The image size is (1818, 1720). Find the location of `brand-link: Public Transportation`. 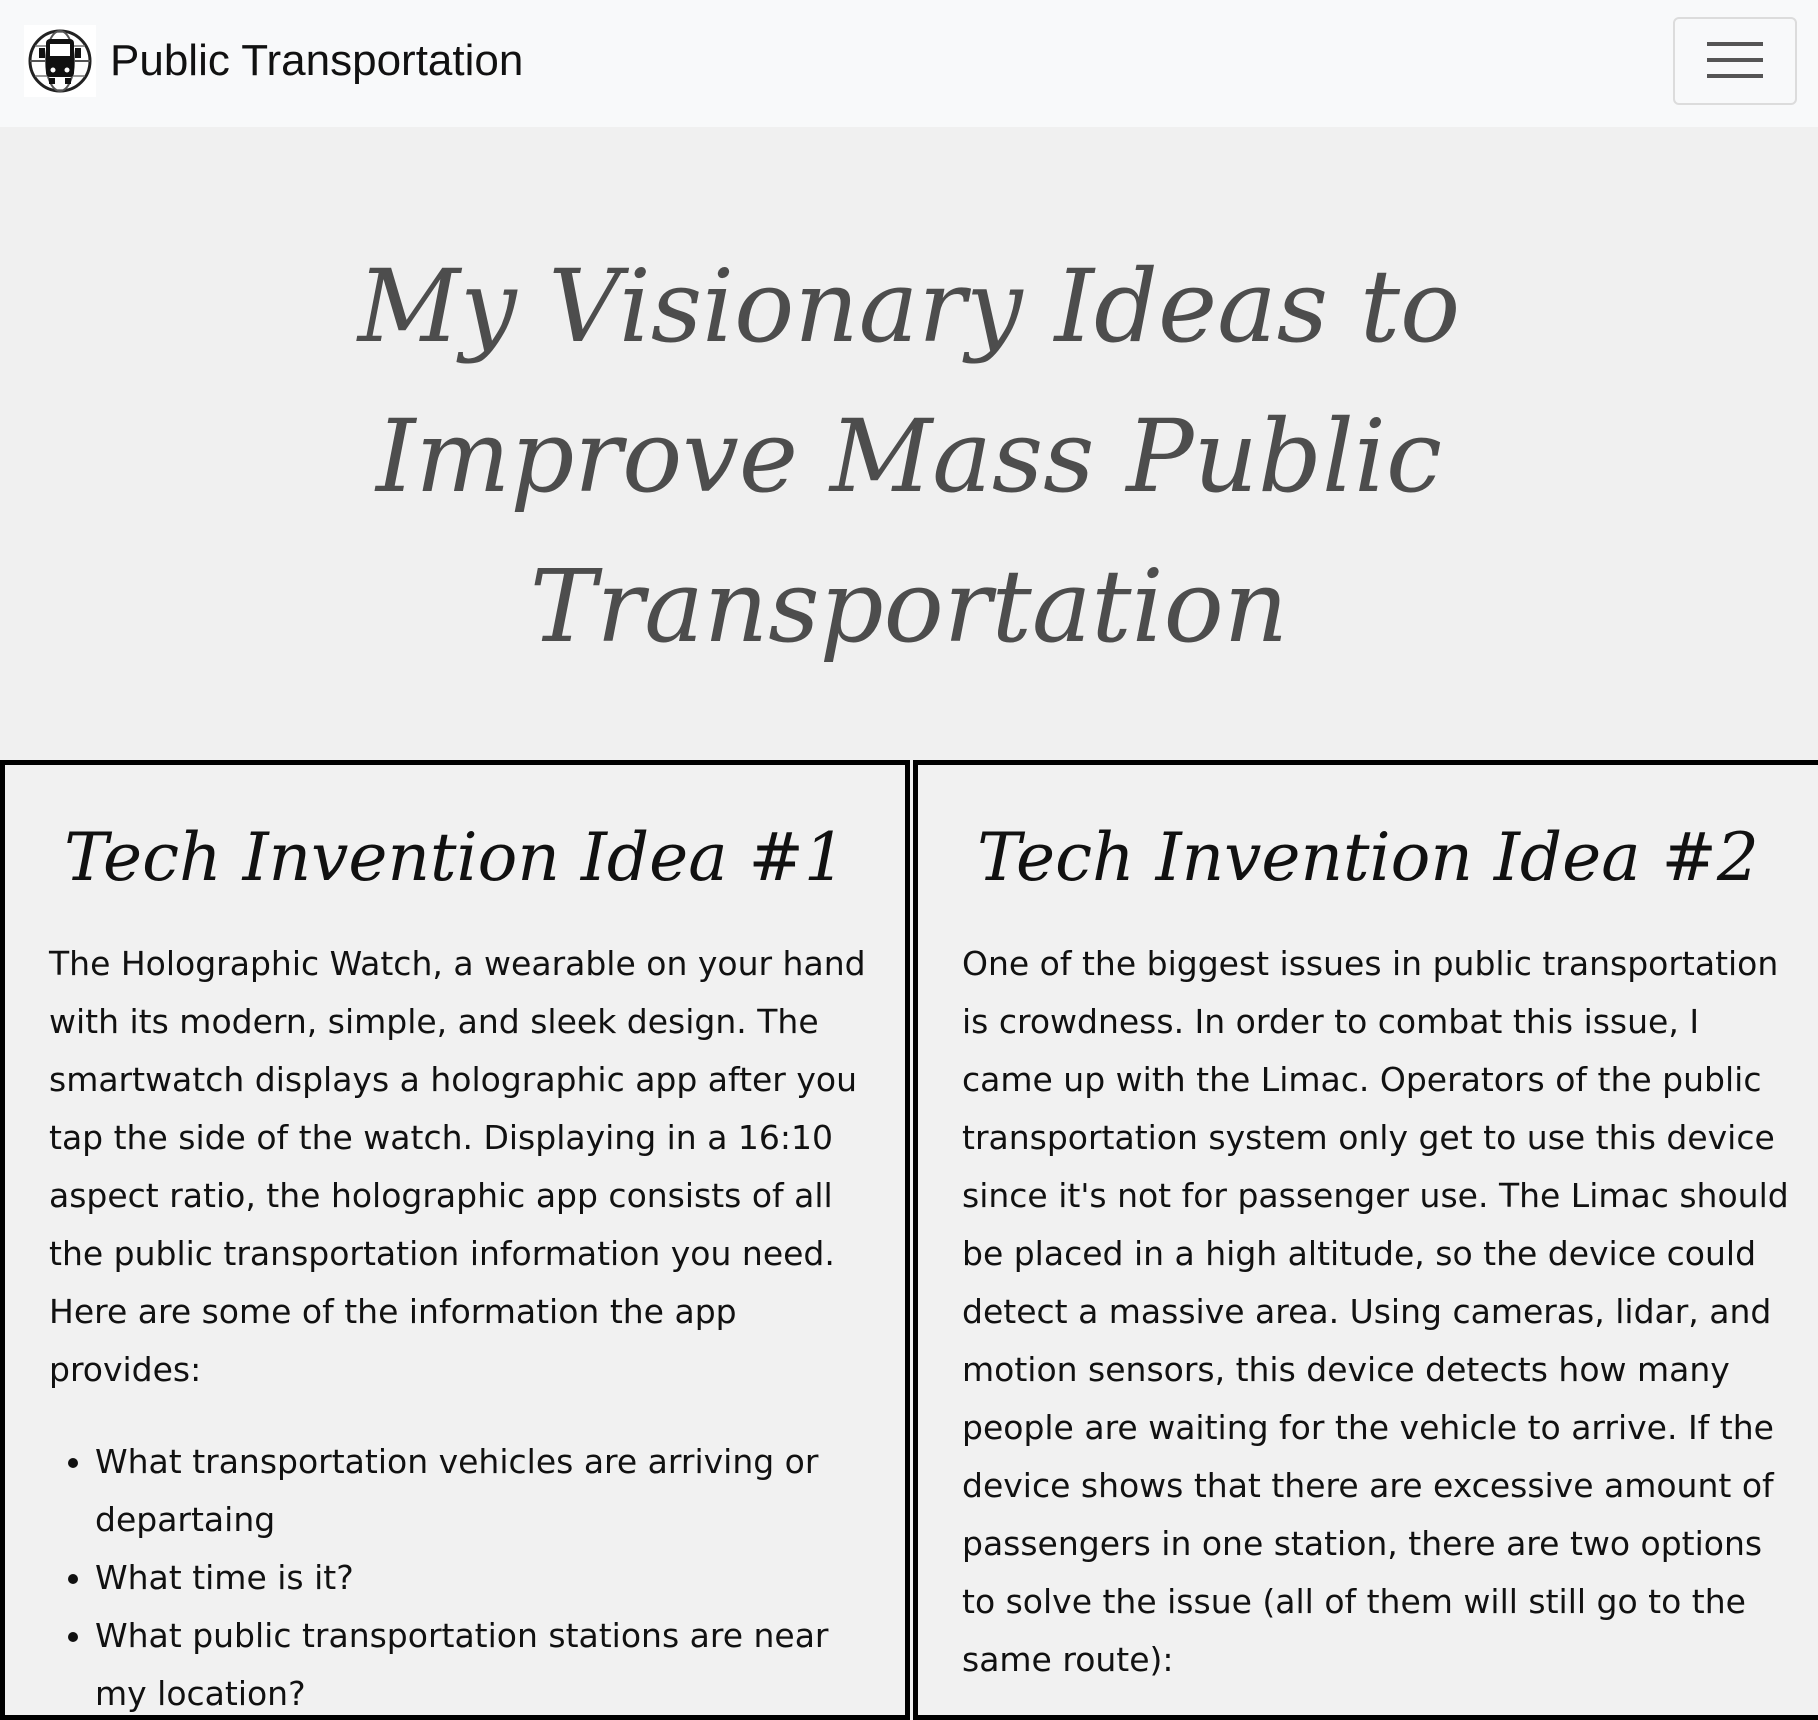

brand-link: Public Transportation is located at coordinates (273, 61).